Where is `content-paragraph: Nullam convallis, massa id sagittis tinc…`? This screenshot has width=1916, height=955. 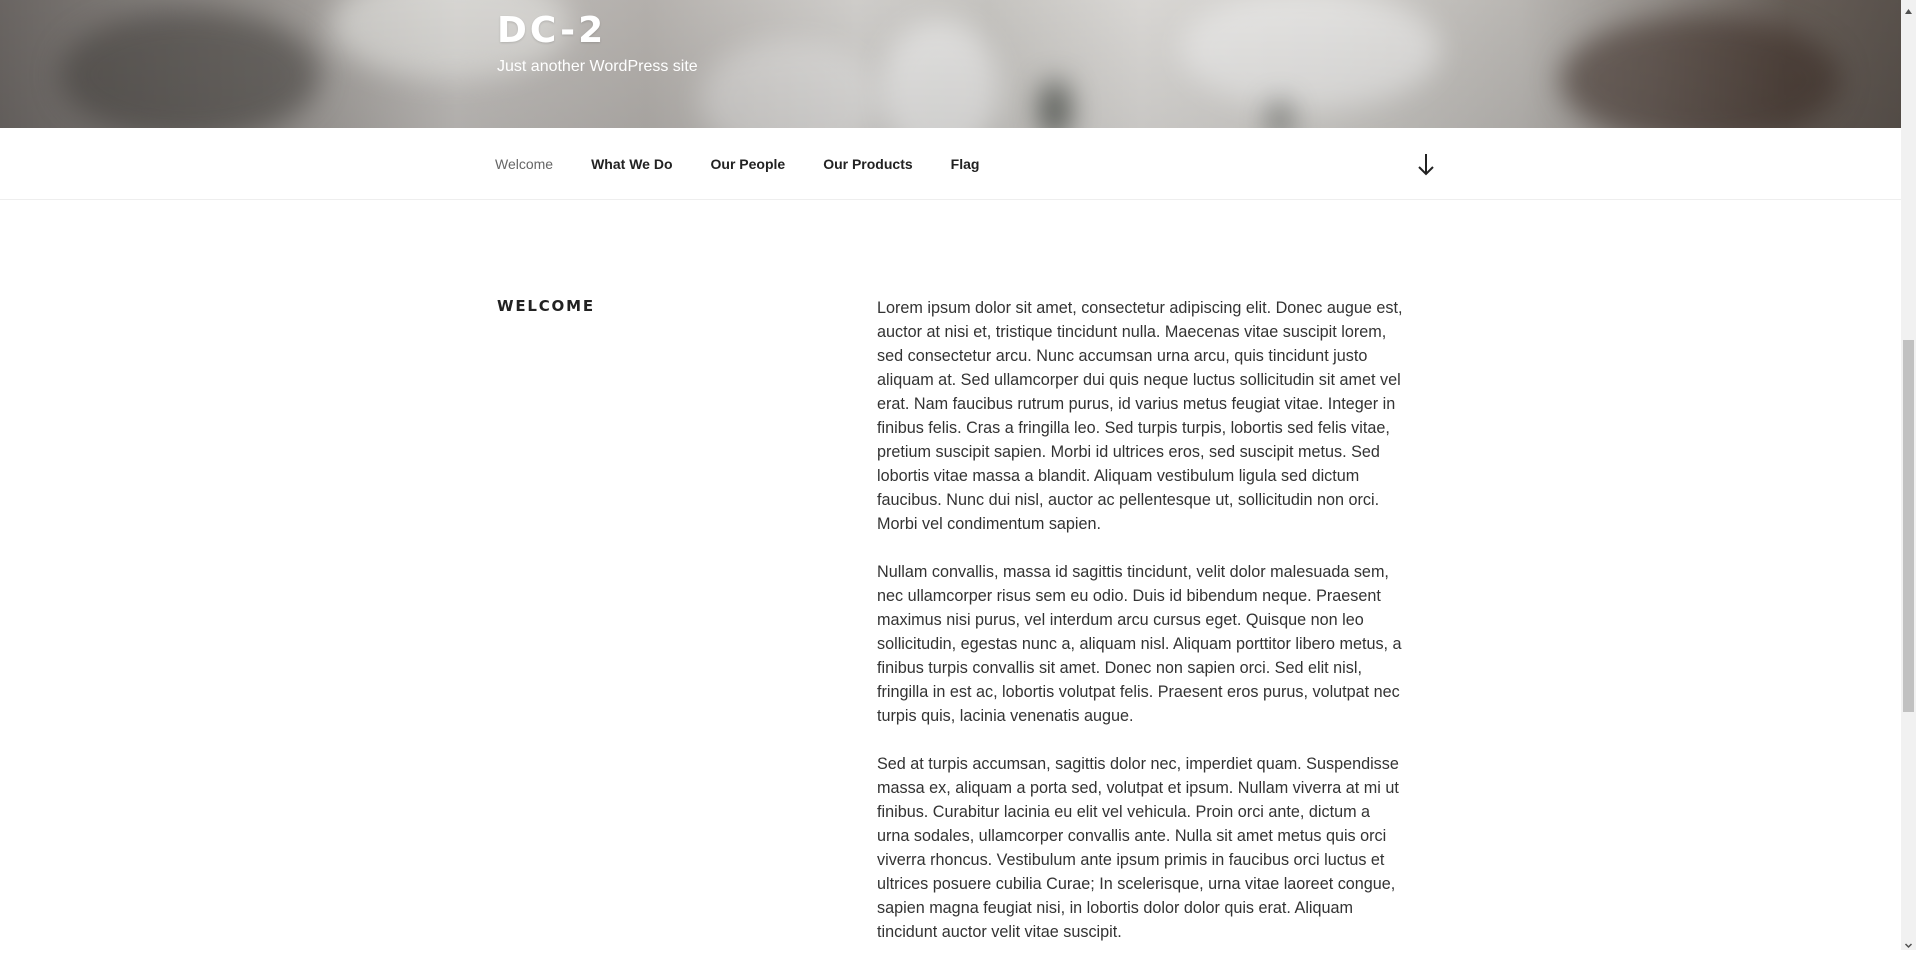
content-paragraph: Nullam convallis, massa id sagittis tinc… is located at coordinates (1139, 644).